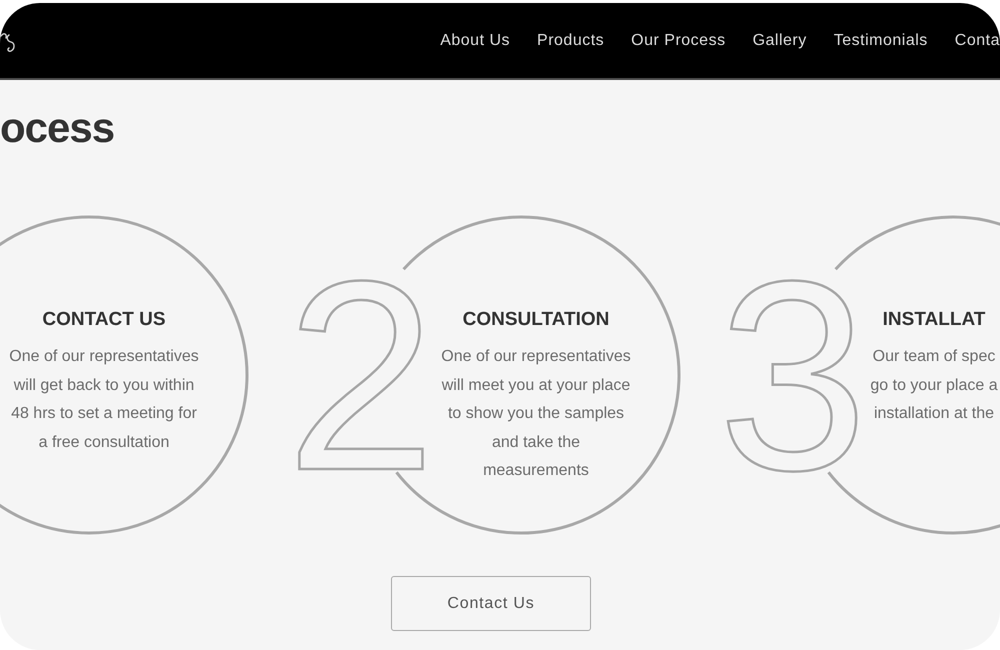 This screenshot has height=650, width=1000. I want to click on section-heading: ocess, so click(57, 128).